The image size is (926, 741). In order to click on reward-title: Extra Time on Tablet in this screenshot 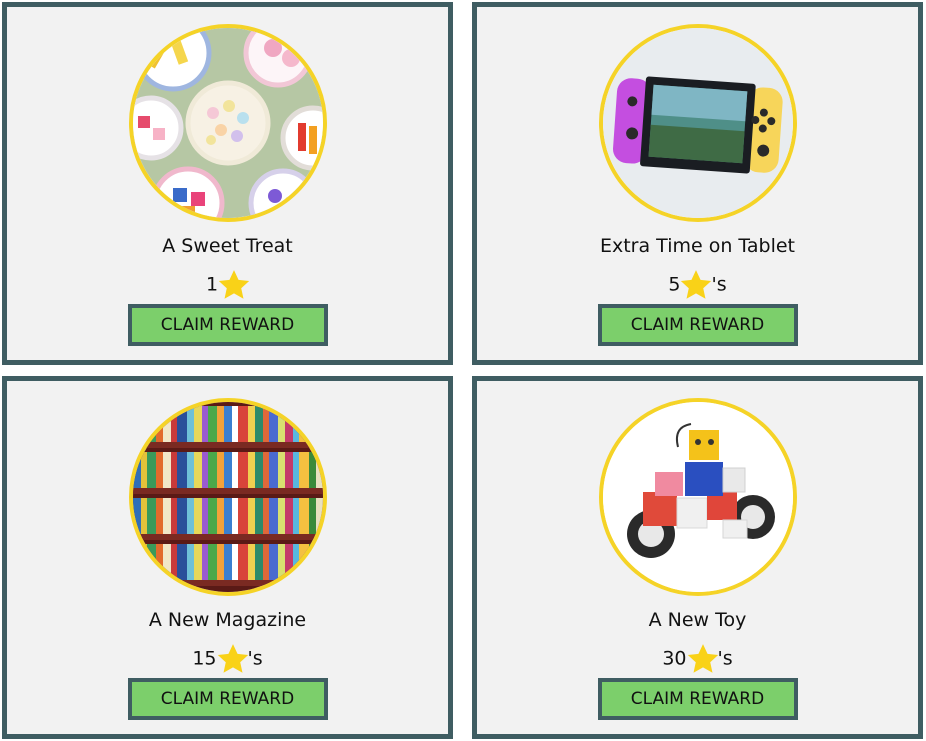, I will do `click(697, 246)`.